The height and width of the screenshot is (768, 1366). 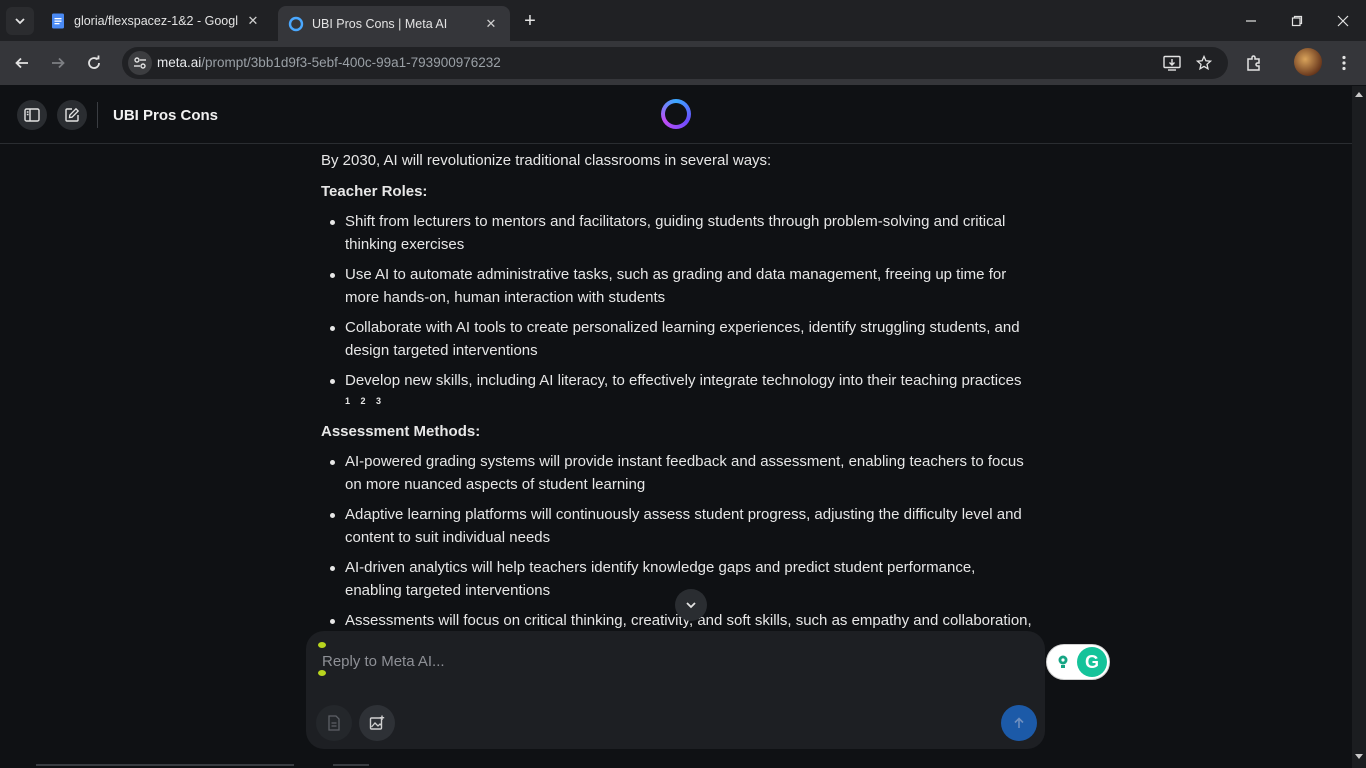 I want to click on new-chat-button, so click(x=72, y=115).